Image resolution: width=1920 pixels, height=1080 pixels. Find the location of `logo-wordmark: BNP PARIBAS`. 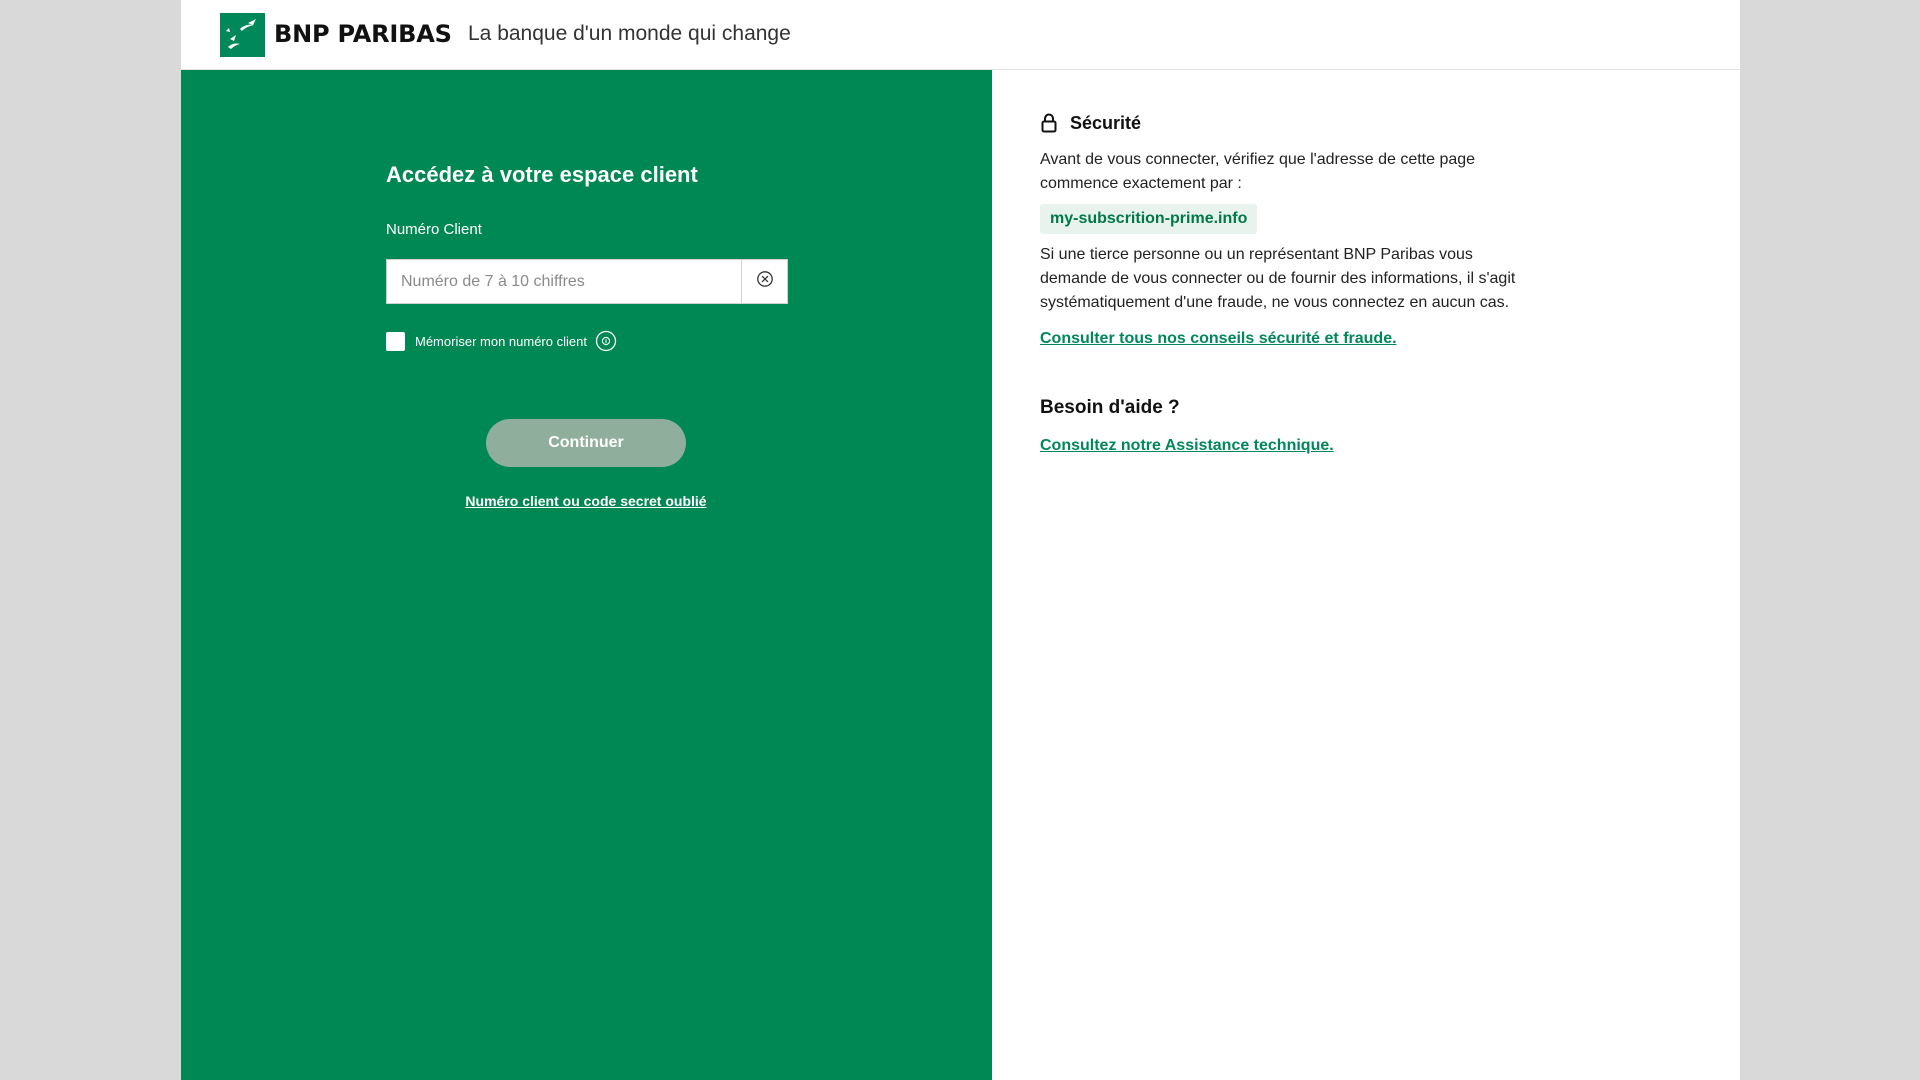

logo-wordmark: BNP PARIBAS is located at coordinates (363, 34).